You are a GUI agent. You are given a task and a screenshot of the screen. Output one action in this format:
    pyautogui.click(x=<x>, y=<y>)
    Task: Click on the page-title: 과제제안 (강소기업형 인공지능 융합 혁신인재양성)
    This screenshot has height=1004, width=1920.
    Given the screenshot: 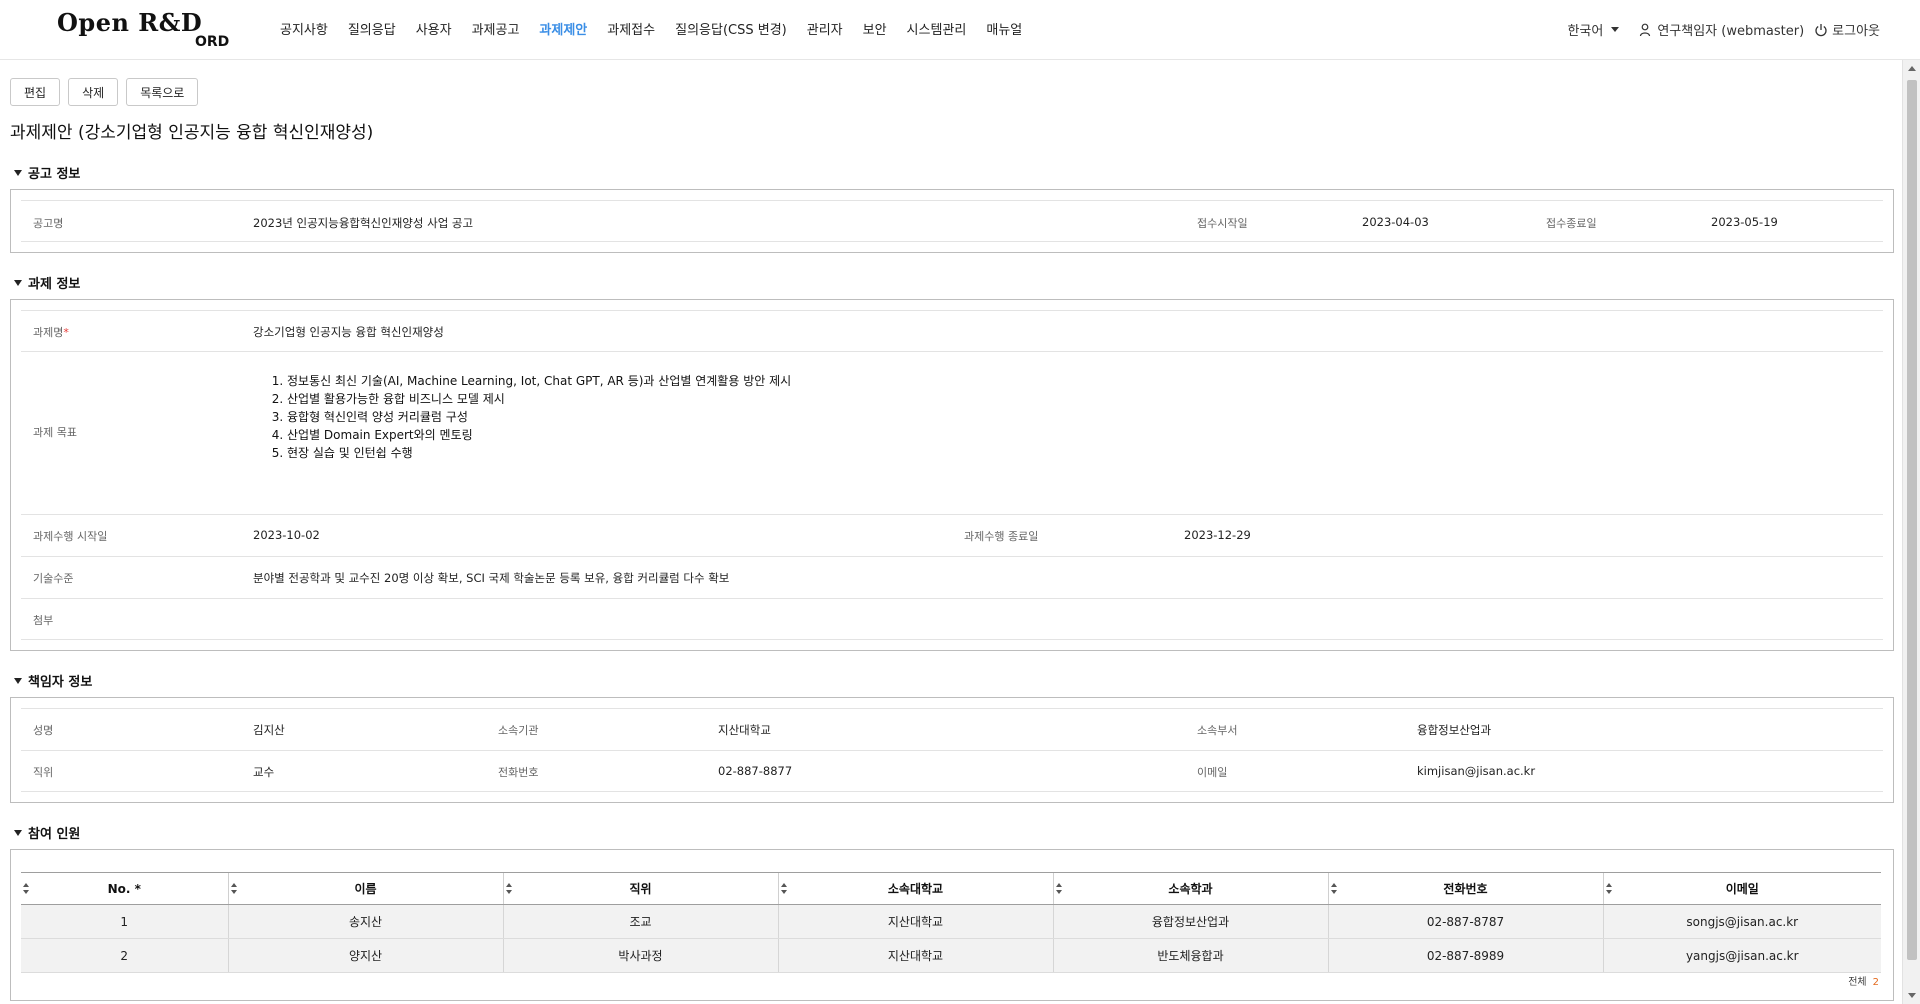 What is the action you would take?
    pyautogui.click(x=192, y=133)
    